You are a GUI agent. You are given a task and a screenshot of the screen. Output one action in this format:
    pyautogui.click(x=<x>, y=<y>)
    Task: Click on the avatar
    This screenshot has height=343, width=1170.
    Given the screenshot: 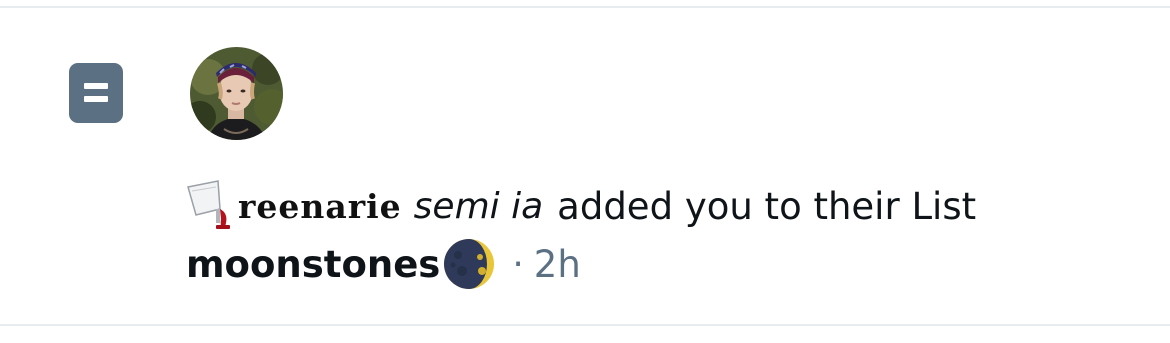 What is the action you would take?
    pyautogui.click(x=236, y=93)
    